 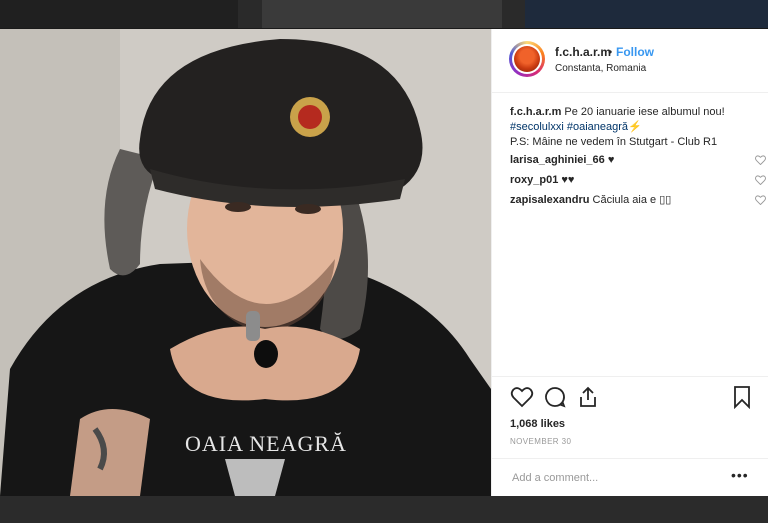 What do you see at coordinates (611, 160) in the screenshot?
I see `comment-text: ♥` at bounding box center [611, 160].